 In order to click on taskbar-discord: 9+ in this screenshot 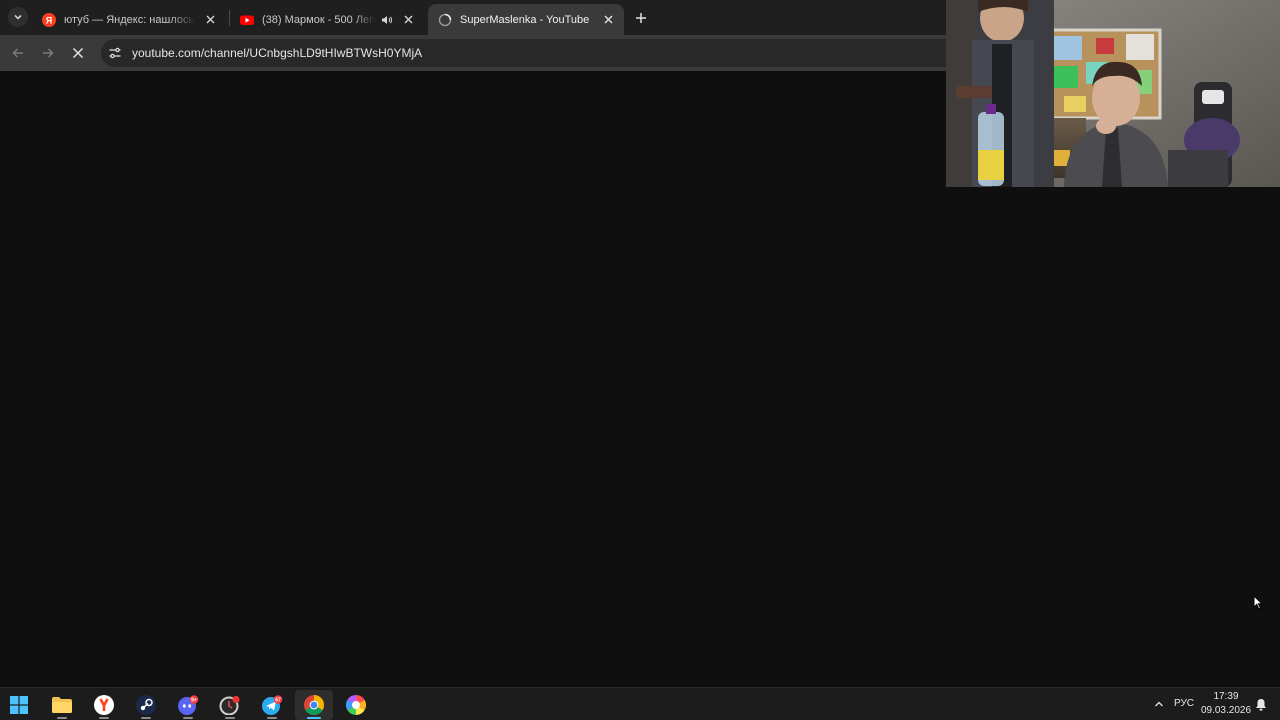, I will do `click(188, 705)`.